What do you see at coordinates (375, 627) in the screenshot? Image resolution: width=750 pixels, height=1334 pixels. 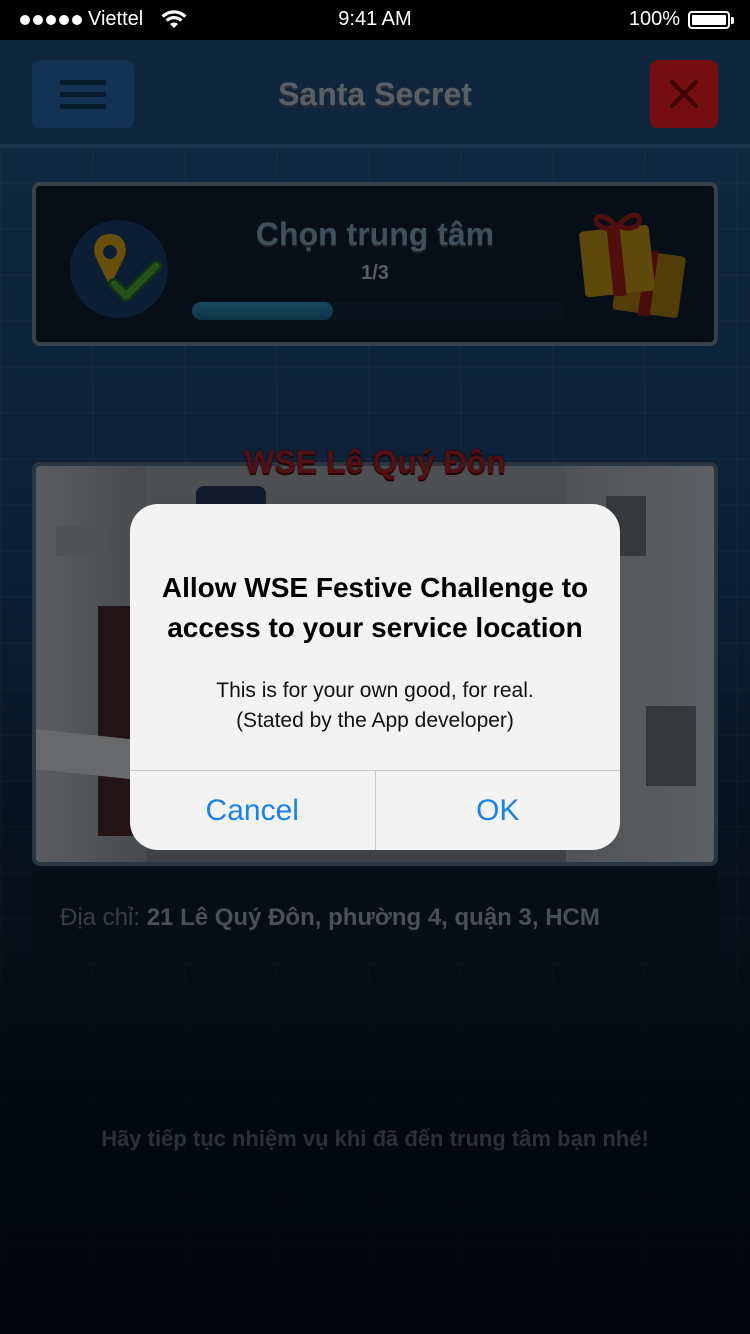 I see `alert-title-line-2: access to your service location` at bounding box center [375, 627].